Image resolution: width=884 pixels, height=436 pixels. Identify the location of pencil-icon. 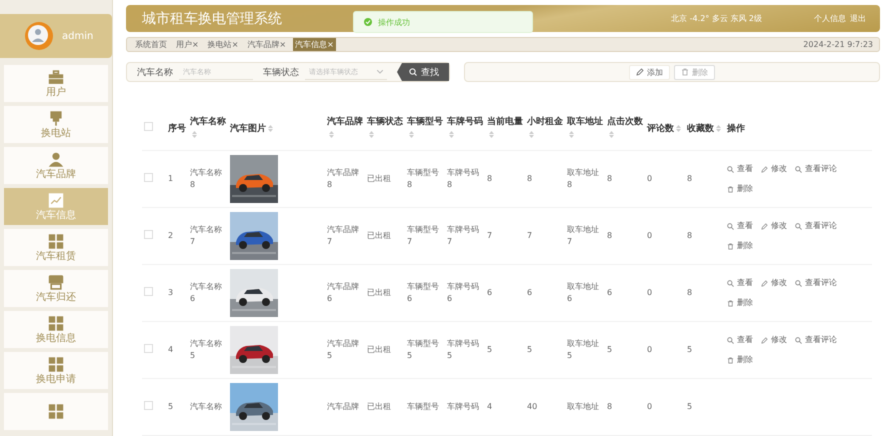
(640, 72).